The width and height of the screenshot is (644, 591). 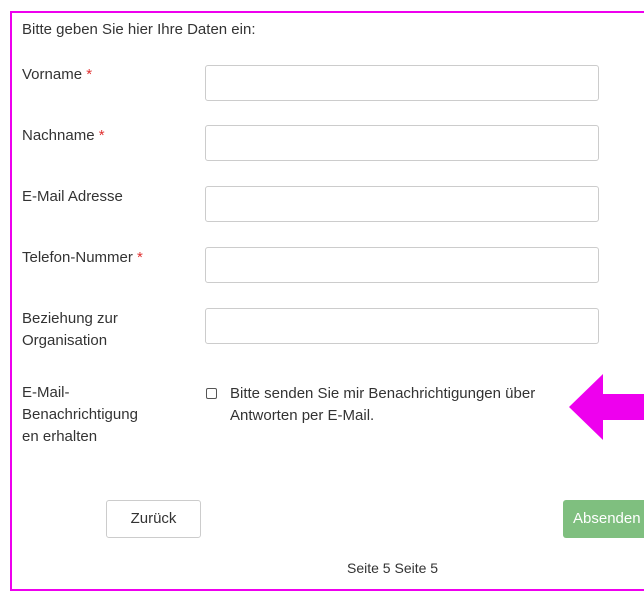 I want to click on phone-label: Telefon-Nummer *, so click(x=97, y=258).